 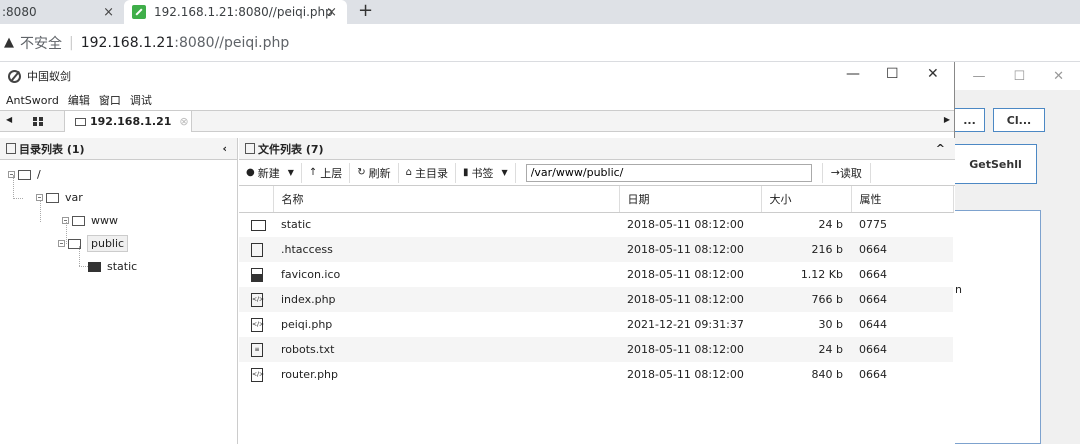 What do you see at coordinates (235, 12) in the screenshot?
I see `browser-tab-active: 192.168.1.21:8080//peiqi.php ×` at bounding box center [235, 12].